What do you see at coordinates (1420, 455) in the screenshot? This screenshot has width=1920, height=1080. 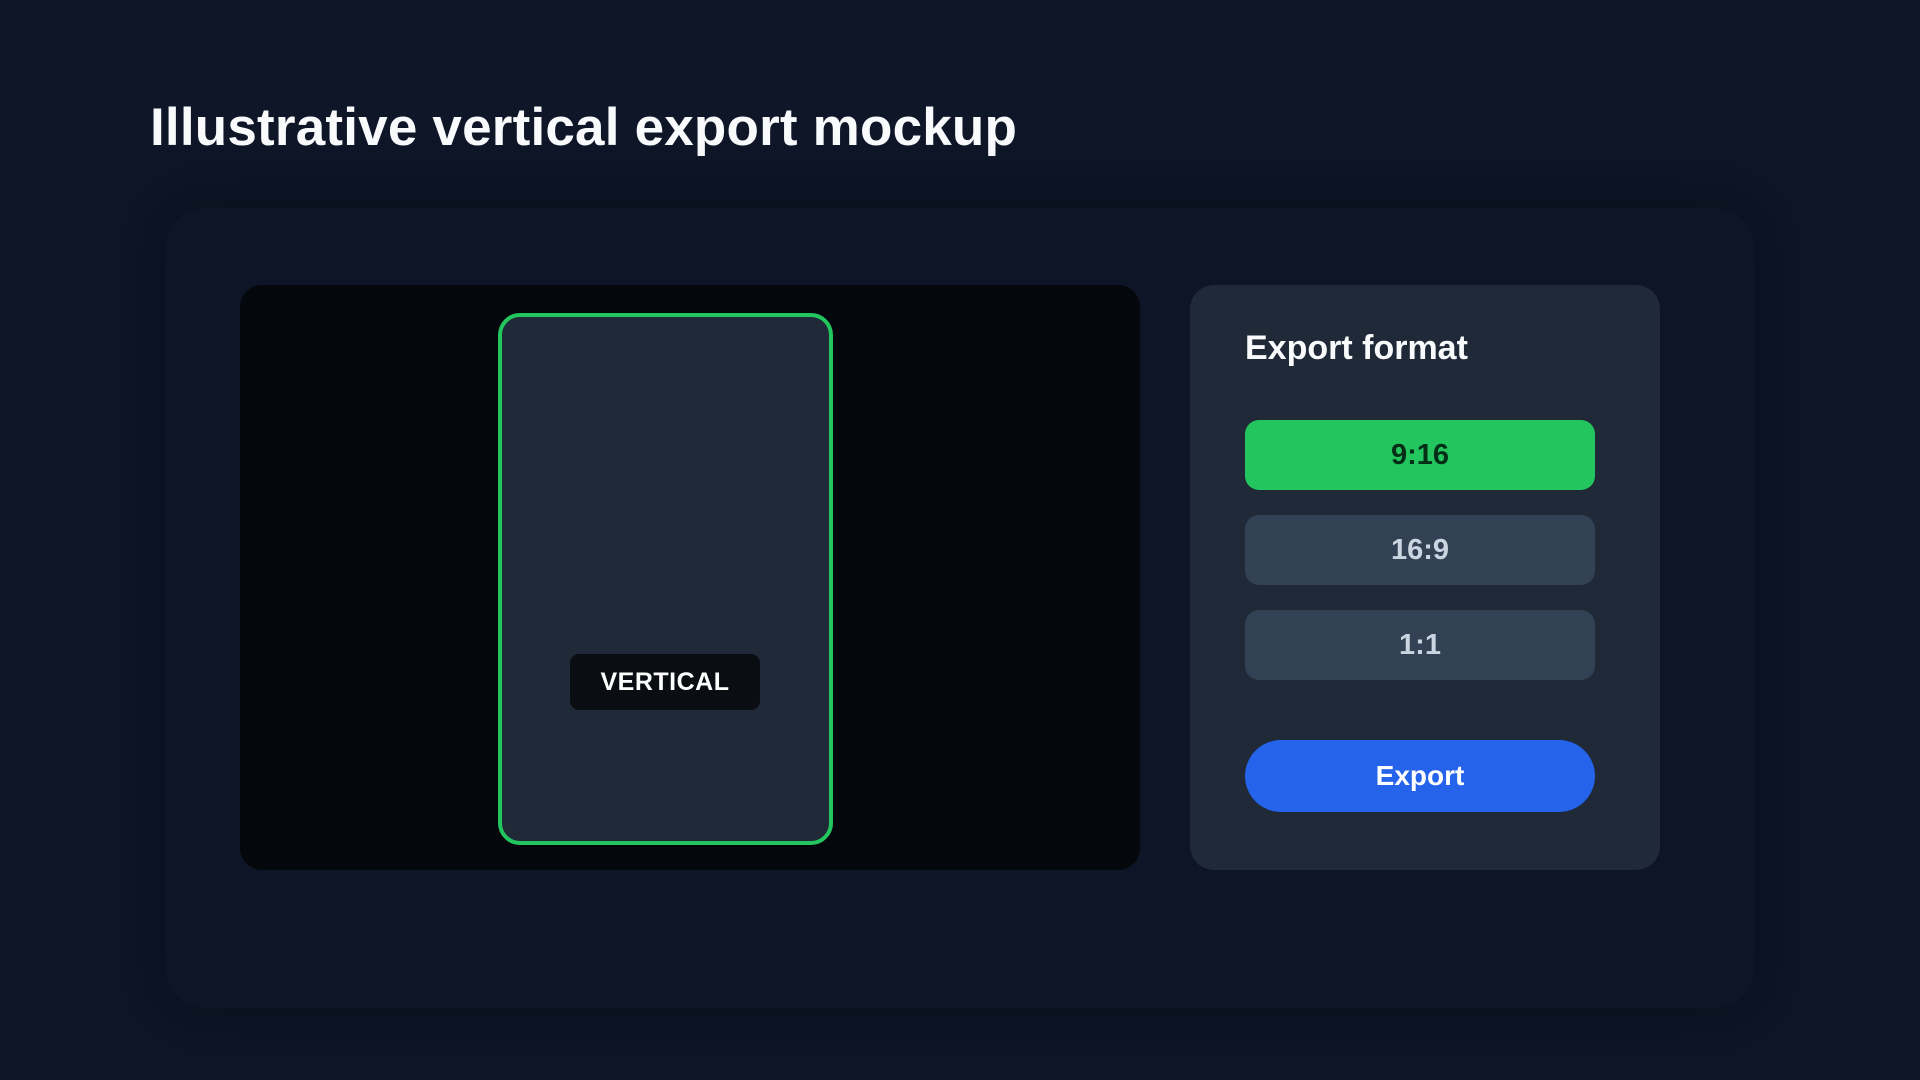 I see `format-option-9-16: 9:16` at bounding box center [1420, 455].